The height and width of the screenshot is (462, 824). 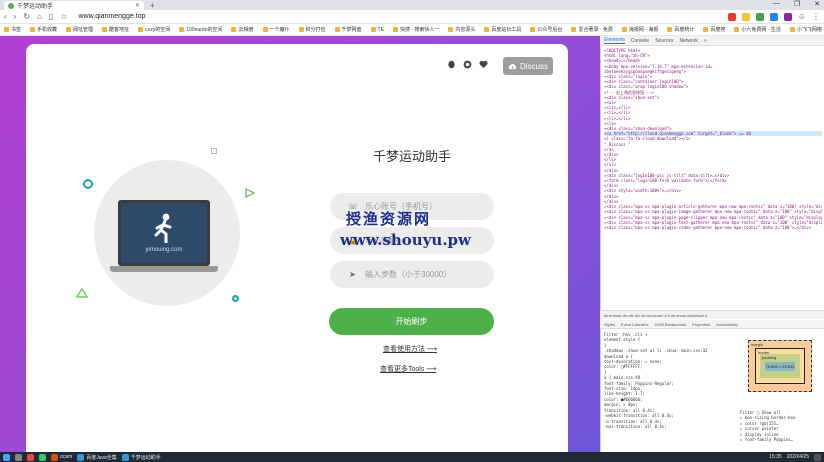 I want to click on bookmark-item: 小飞飞网络 · 问答, so click(x=806, y=29).